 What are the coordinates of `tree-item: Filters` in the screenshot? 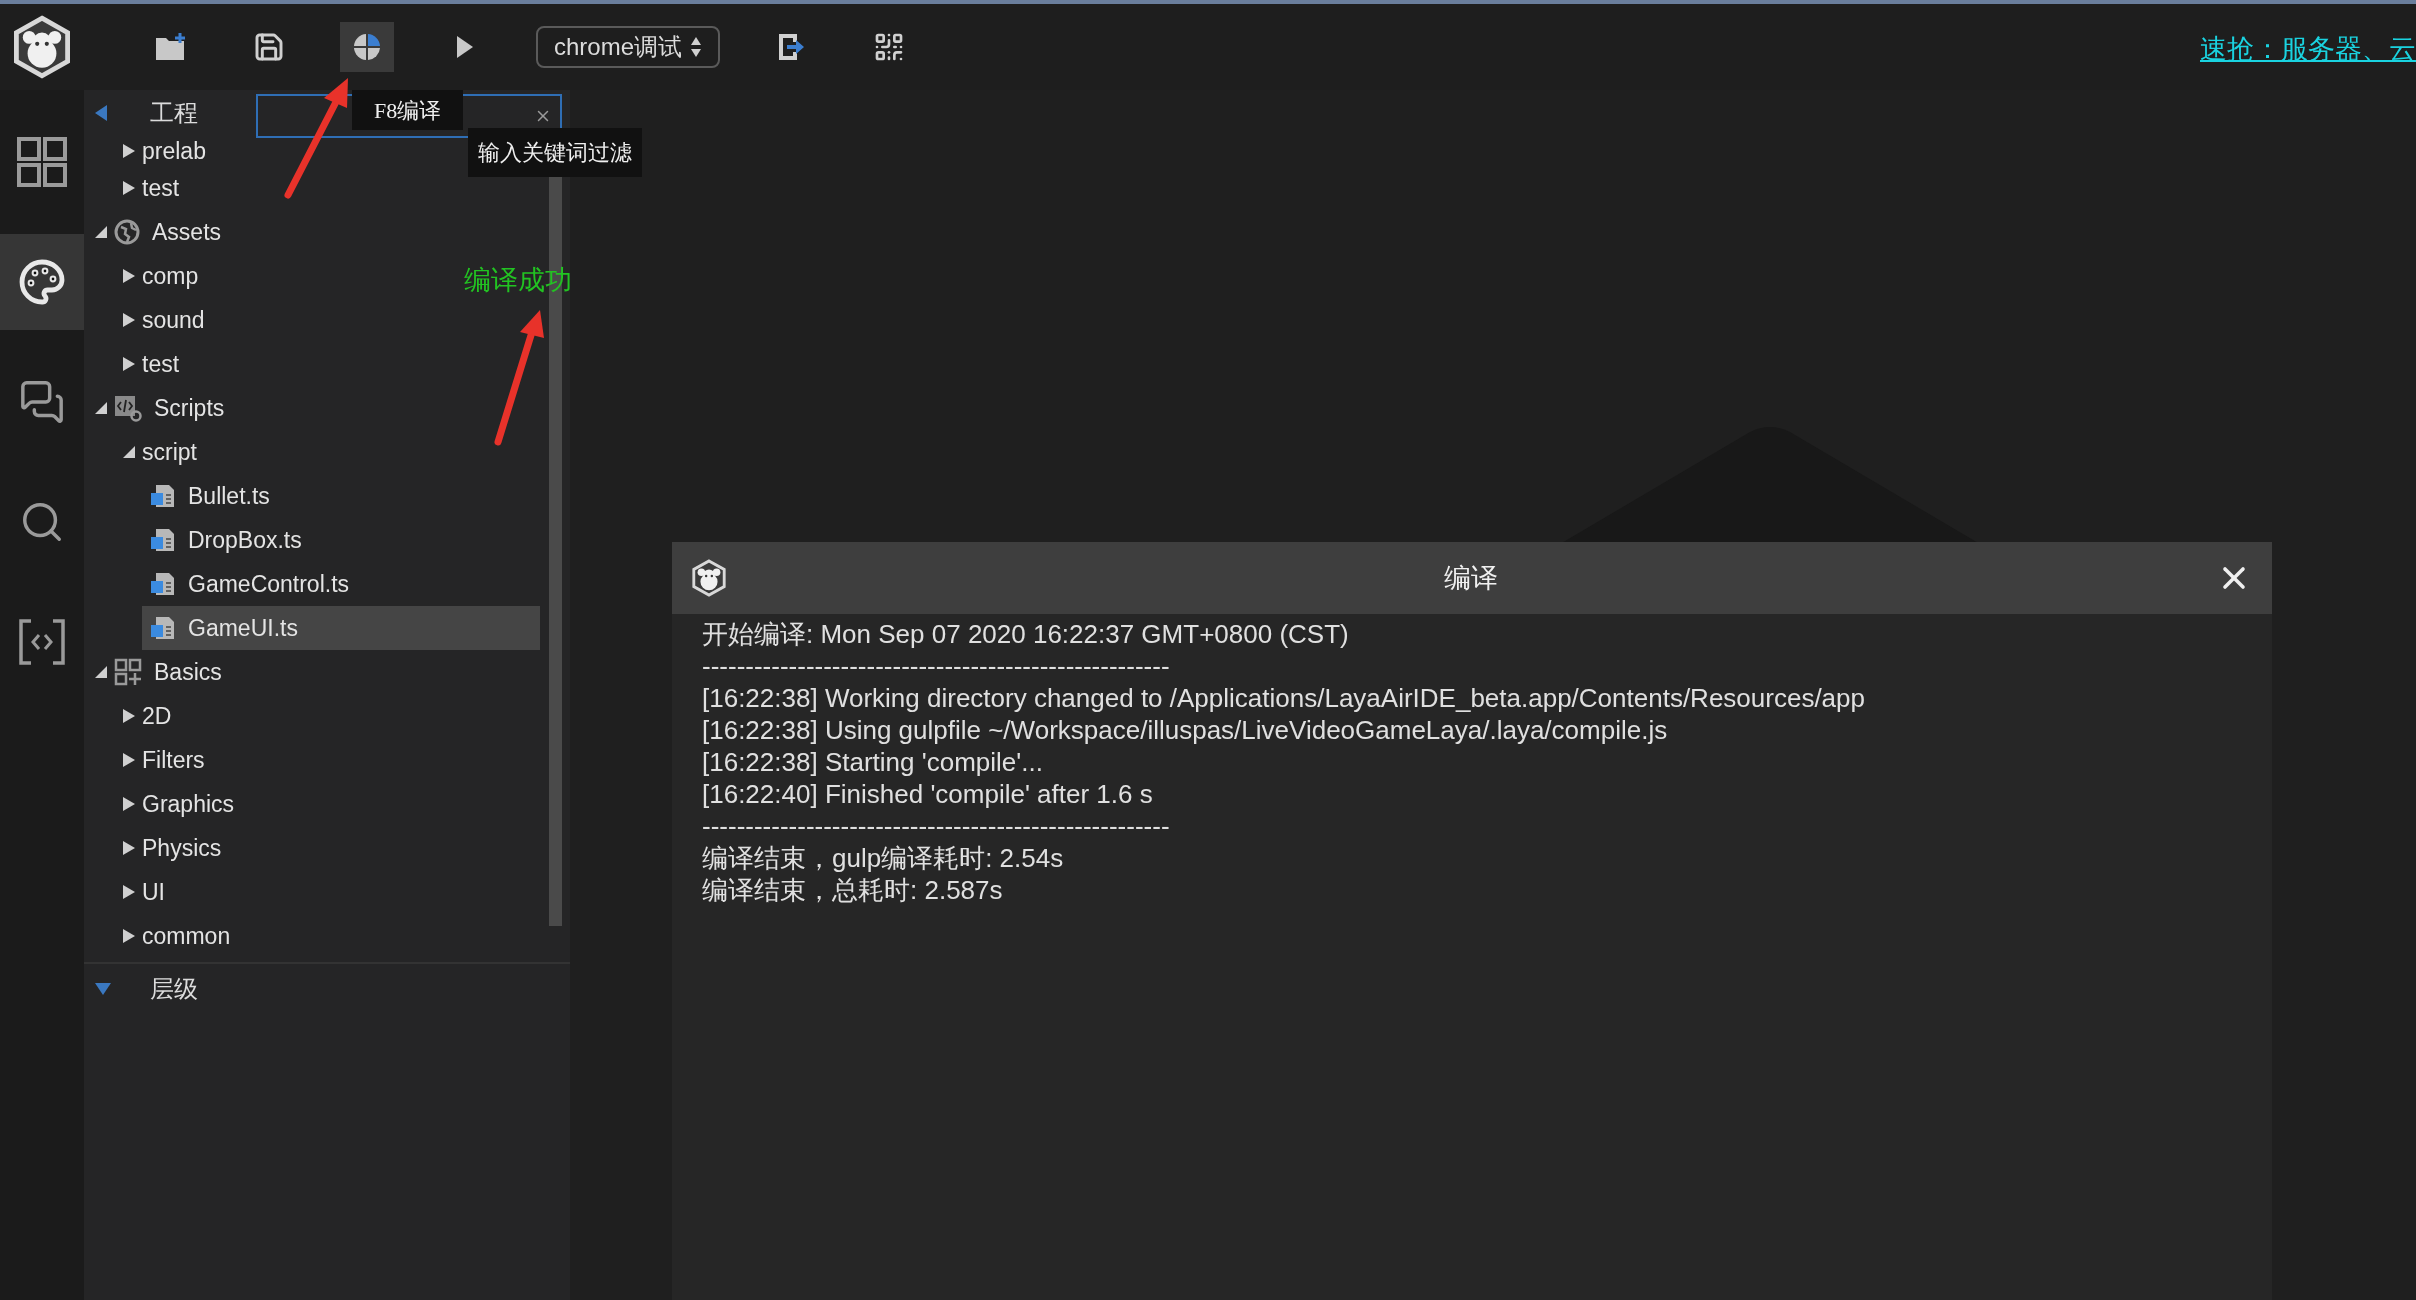 It's located at (163, 760).